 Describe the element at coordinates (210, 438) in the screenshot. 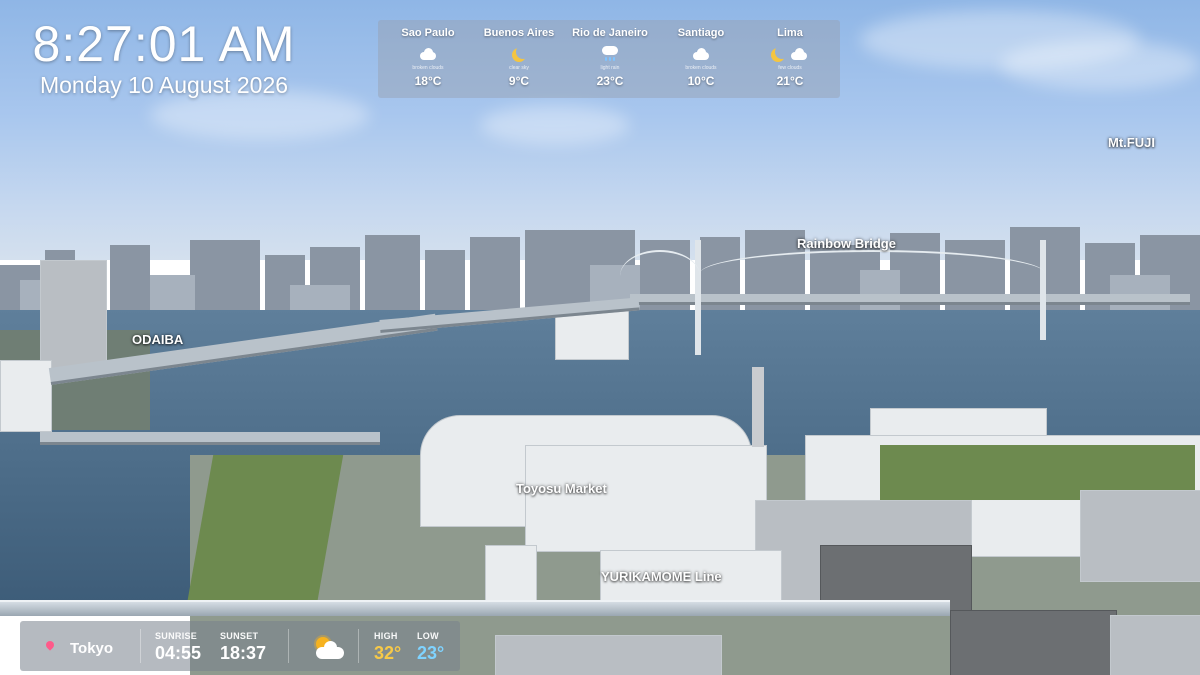

I see `lower-bridge` at that location.